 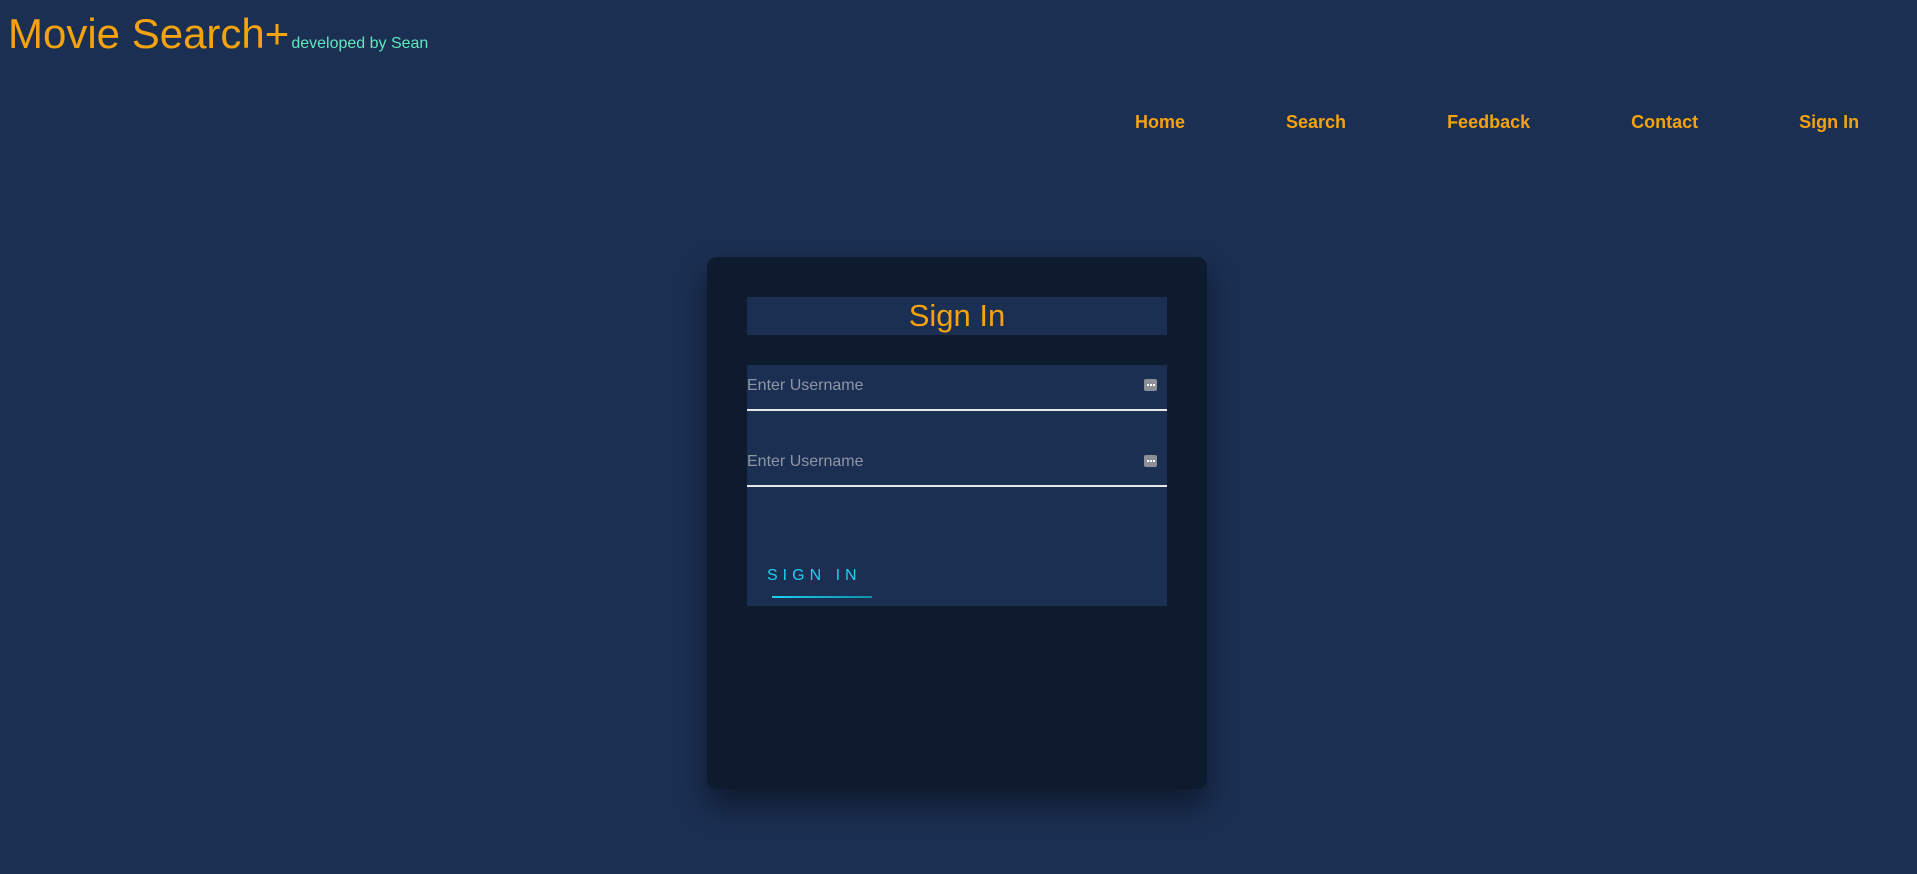 I want to click on signin-title: Sign In, so click(x=957, y=316).